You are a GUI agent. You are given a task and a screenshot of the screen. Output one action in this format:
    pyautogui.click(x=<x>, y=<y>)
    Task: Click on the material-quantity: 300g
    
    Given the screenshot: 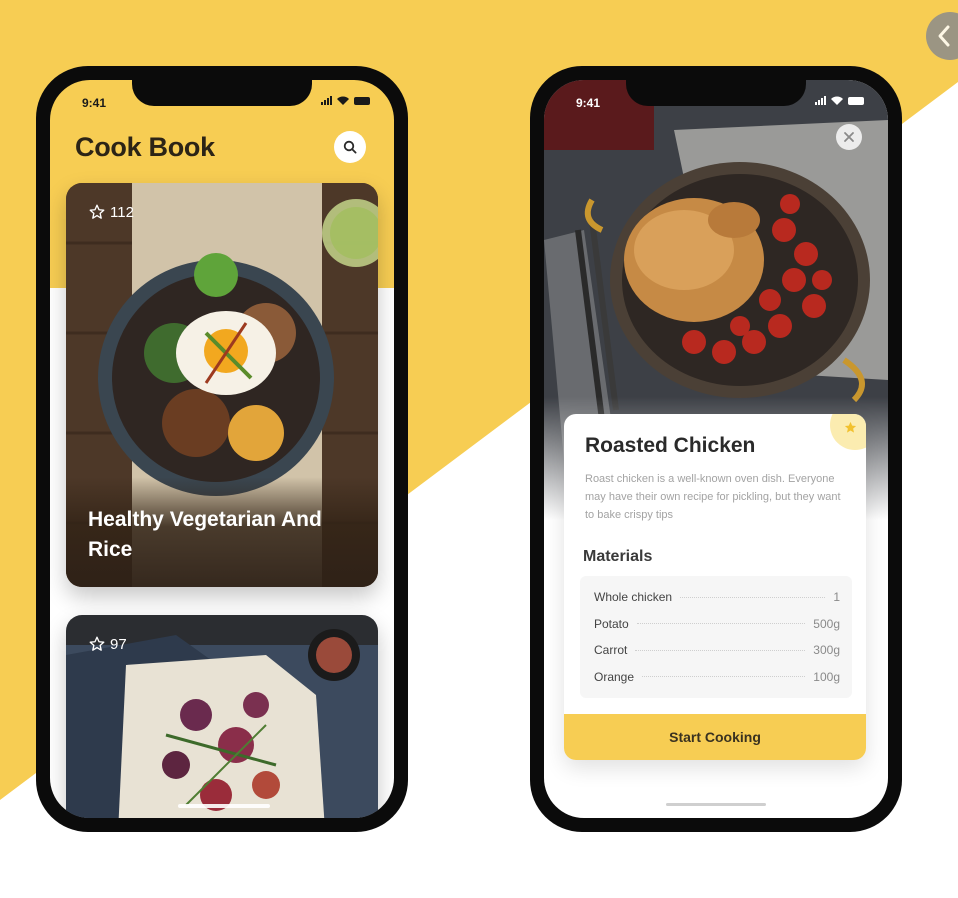 What is the action you would take?
    pyautogui.click(x=826, y=650)
    